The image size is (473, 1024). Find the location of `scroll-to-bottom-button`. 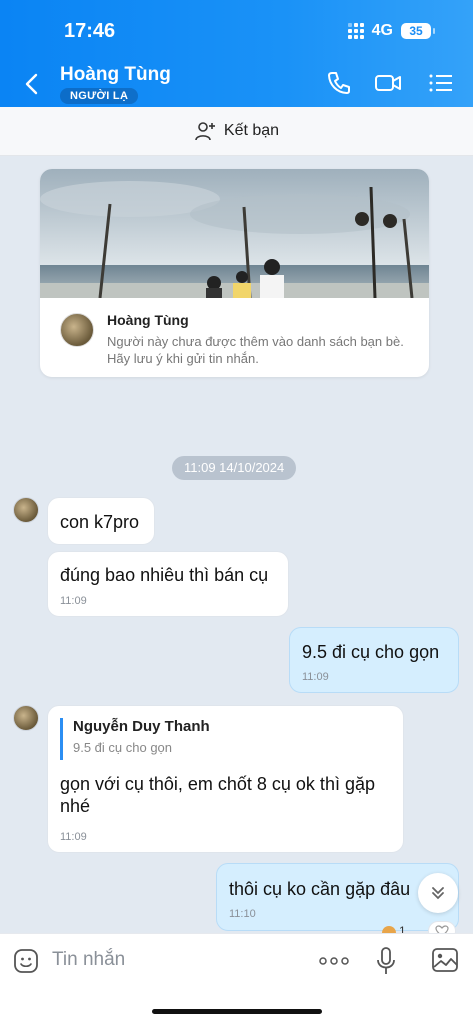

scroll-to-bottom-button is located at coordinates (438, 893).